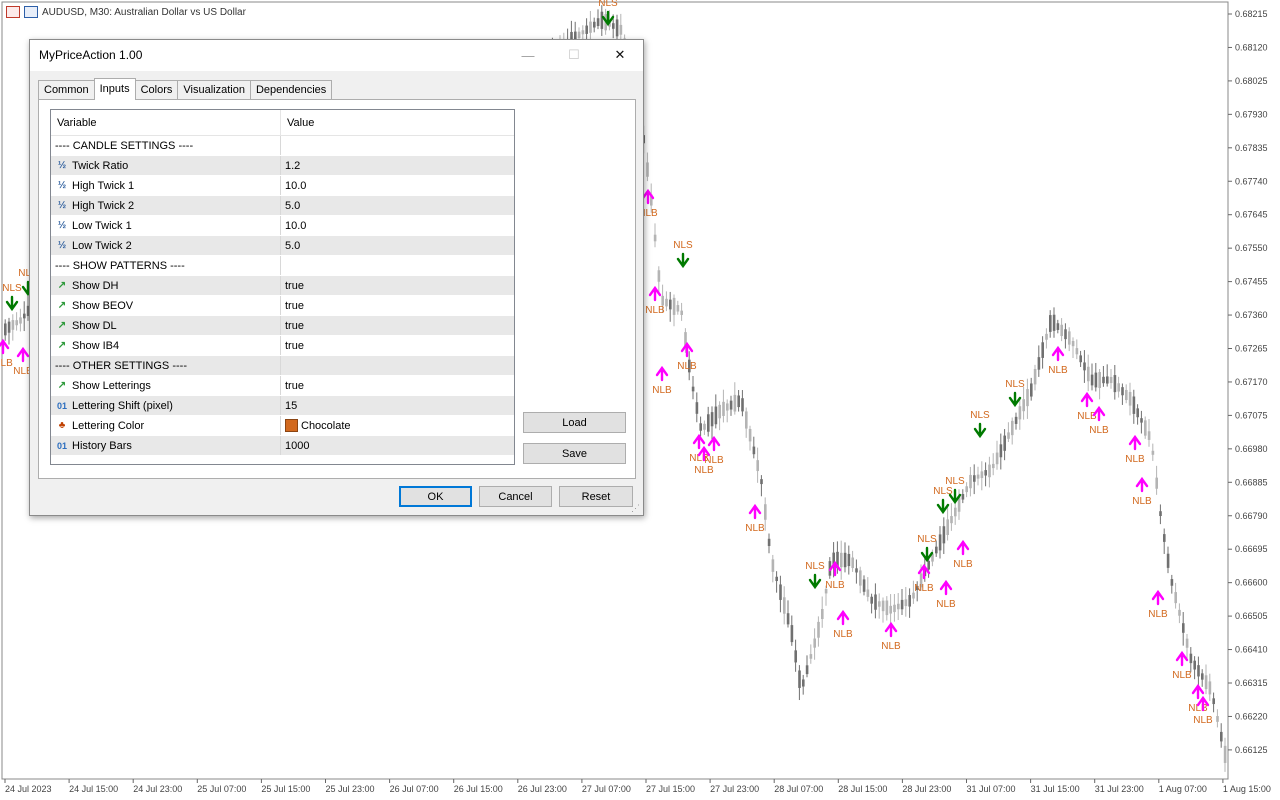 Image resolution: width=1280 pixels, height=800 pixels. Describe the element at coordinates (62, 325) in the screenshot. I see `boolean-icon: ↗` at that location.